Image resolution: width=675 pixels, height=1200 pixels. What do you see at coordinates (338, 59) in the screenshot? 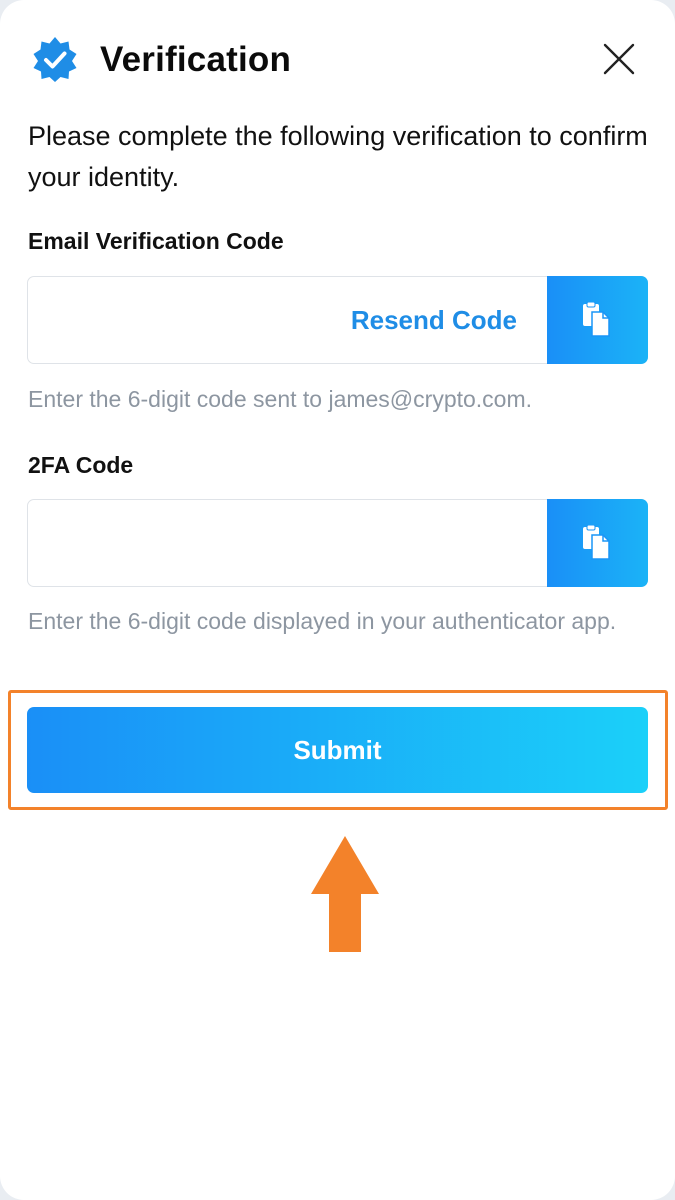
I see `header: Verification` at bounding box center [338, 59].